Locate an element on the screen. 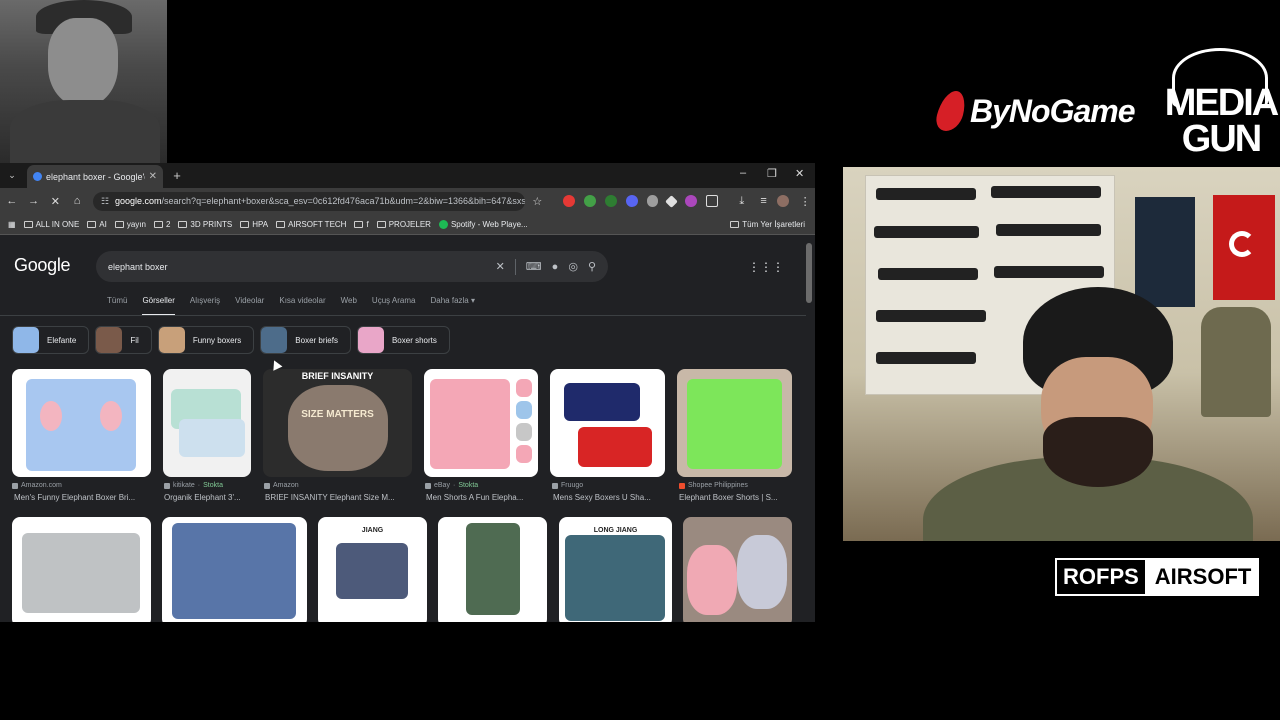 This screenshot has height=720, width=1280. extension-grammarly-icon is located at coordinates (610, 201).